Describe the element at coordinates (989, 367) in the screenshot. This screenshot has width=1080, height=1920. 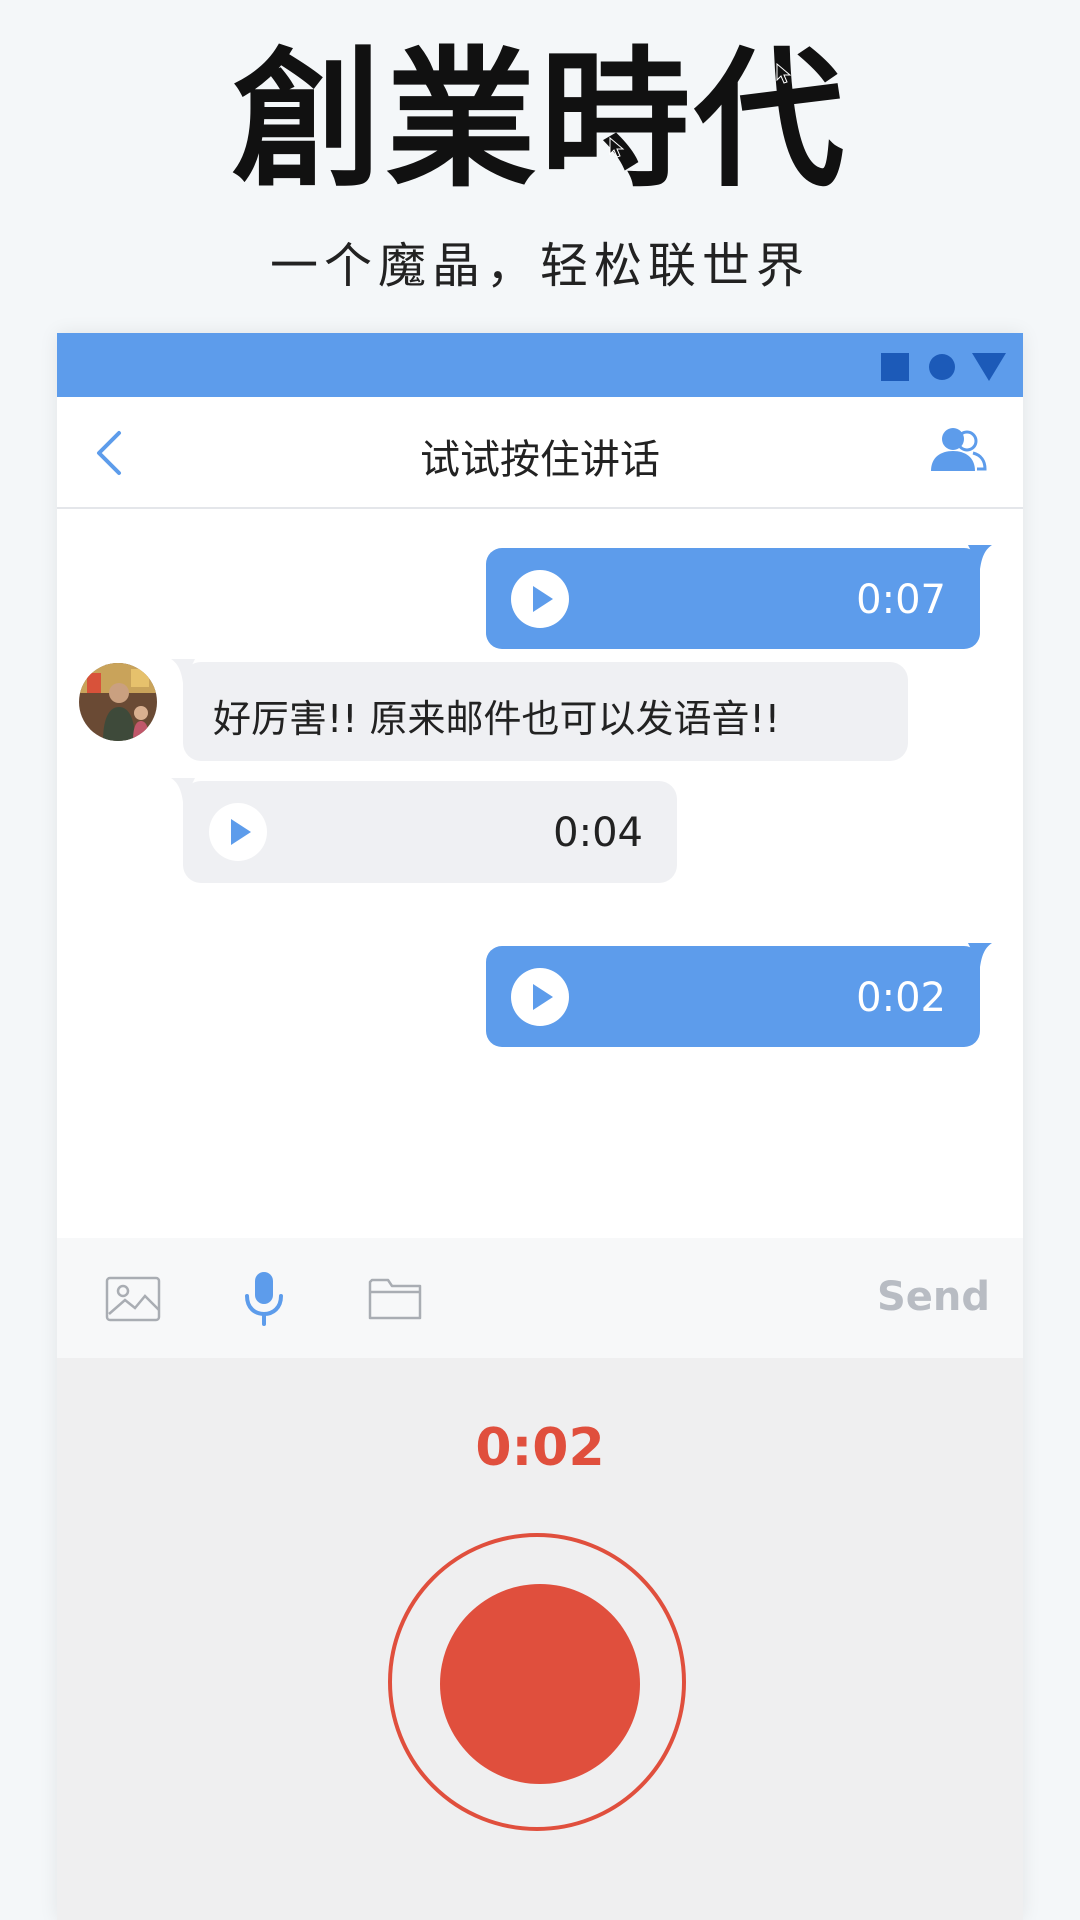
I see `triangle-down-icon` at that location.